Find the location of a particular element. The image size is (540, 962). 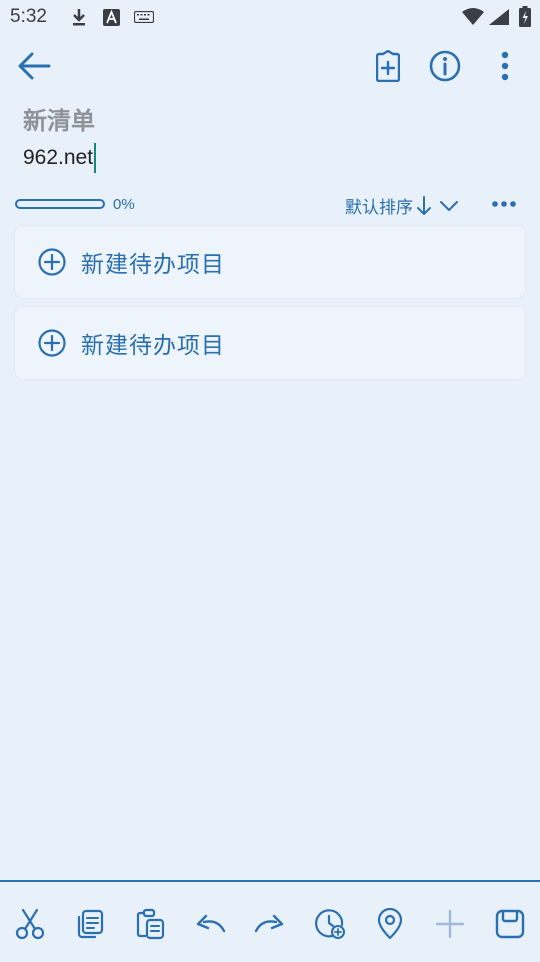

undo-button is located at coordinates (210, 924).